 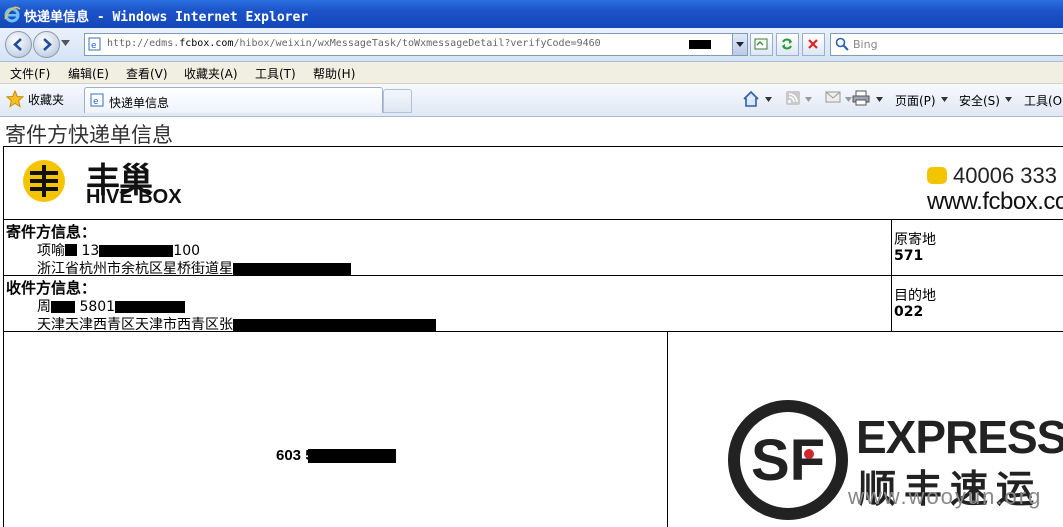 What do you see at coordinates (909, 312) in the screenshot?
I see `destination-code: 022` at bounding box center [909, 312].